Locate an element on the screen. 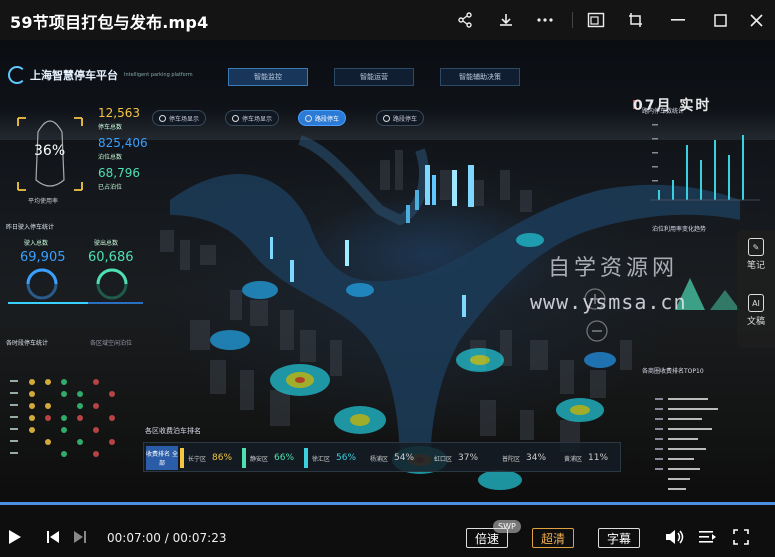 This screenshot has width=775, height=557. ranking-pct: 34% is located at coordinates (536, 458).